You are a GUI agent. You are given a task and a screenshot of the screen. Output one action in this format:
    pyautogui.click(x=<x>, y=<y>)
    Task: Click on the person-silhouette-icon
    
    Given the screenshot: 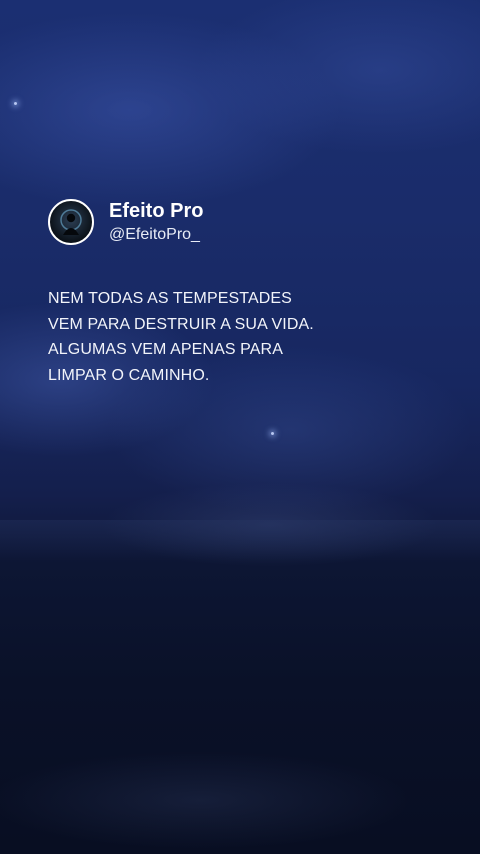 What is the action you would take?
    pyautogui.click(x=71, y=222)
    